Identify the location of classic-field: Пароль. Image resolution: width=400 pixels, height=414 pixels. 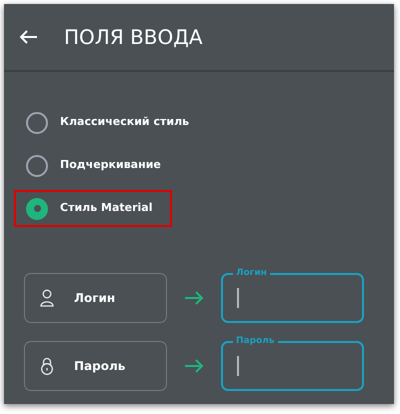
(95, 366).